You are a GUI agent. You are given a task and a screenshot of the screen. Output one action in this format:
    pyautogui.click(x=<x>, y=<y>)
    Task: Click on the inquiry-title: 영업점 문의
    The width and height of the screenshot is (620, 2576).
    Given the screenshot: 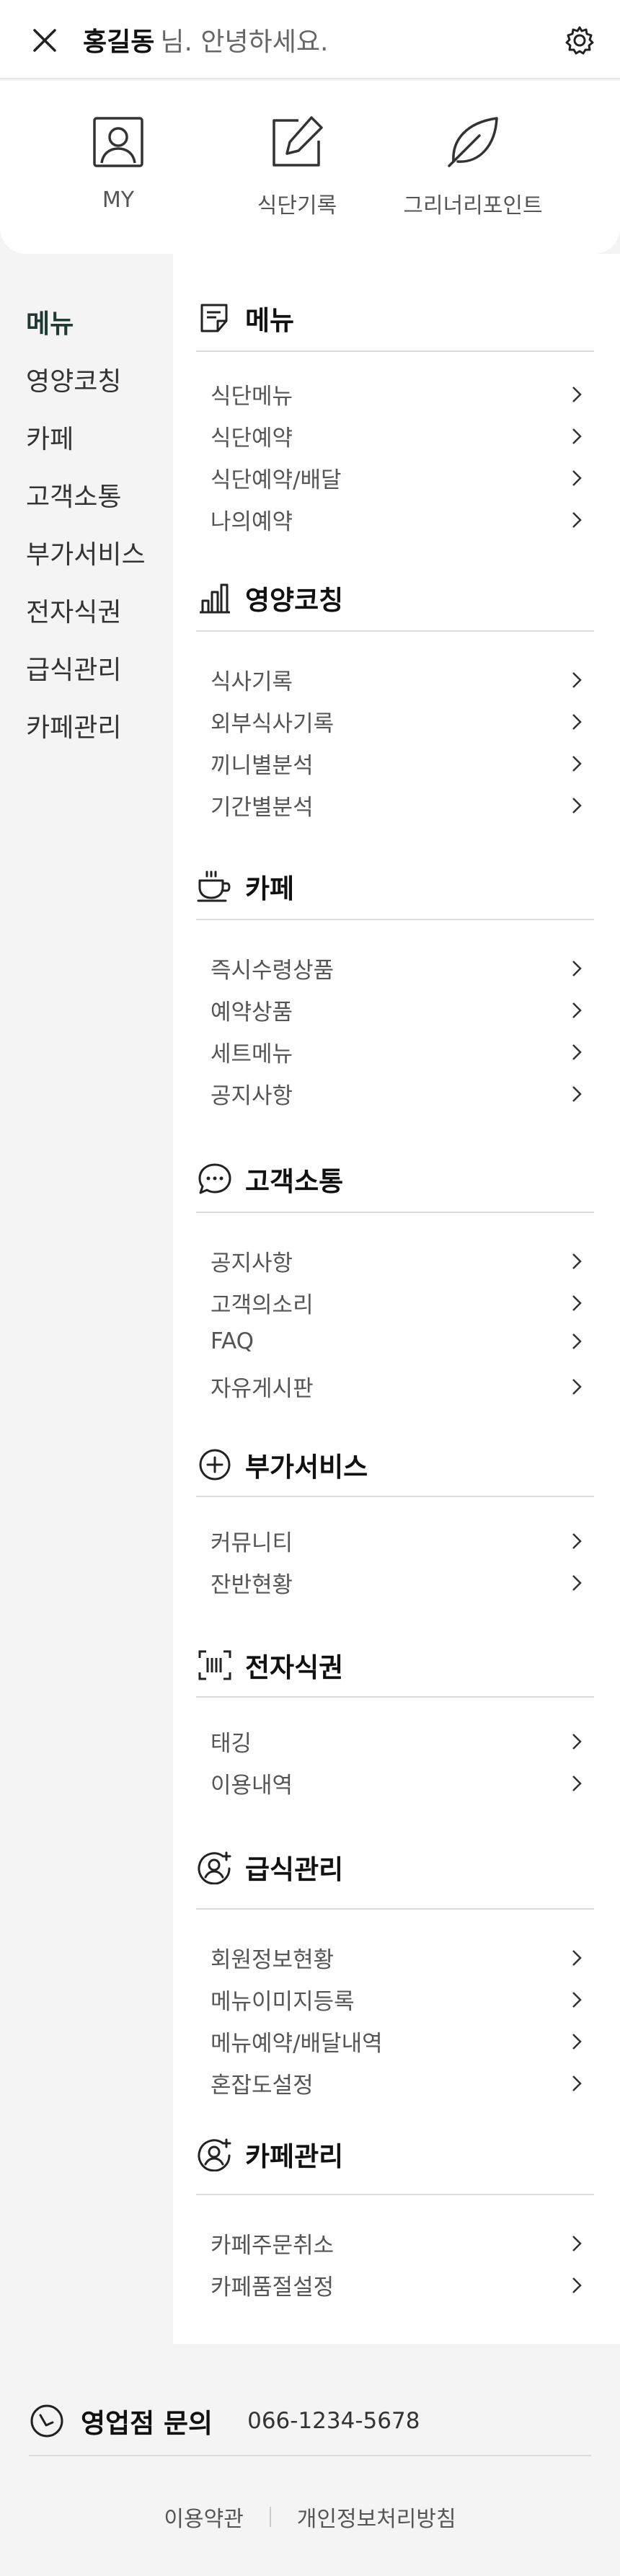 What is the action you would take?
    pyautogui.click(x=147, y=2423)
    